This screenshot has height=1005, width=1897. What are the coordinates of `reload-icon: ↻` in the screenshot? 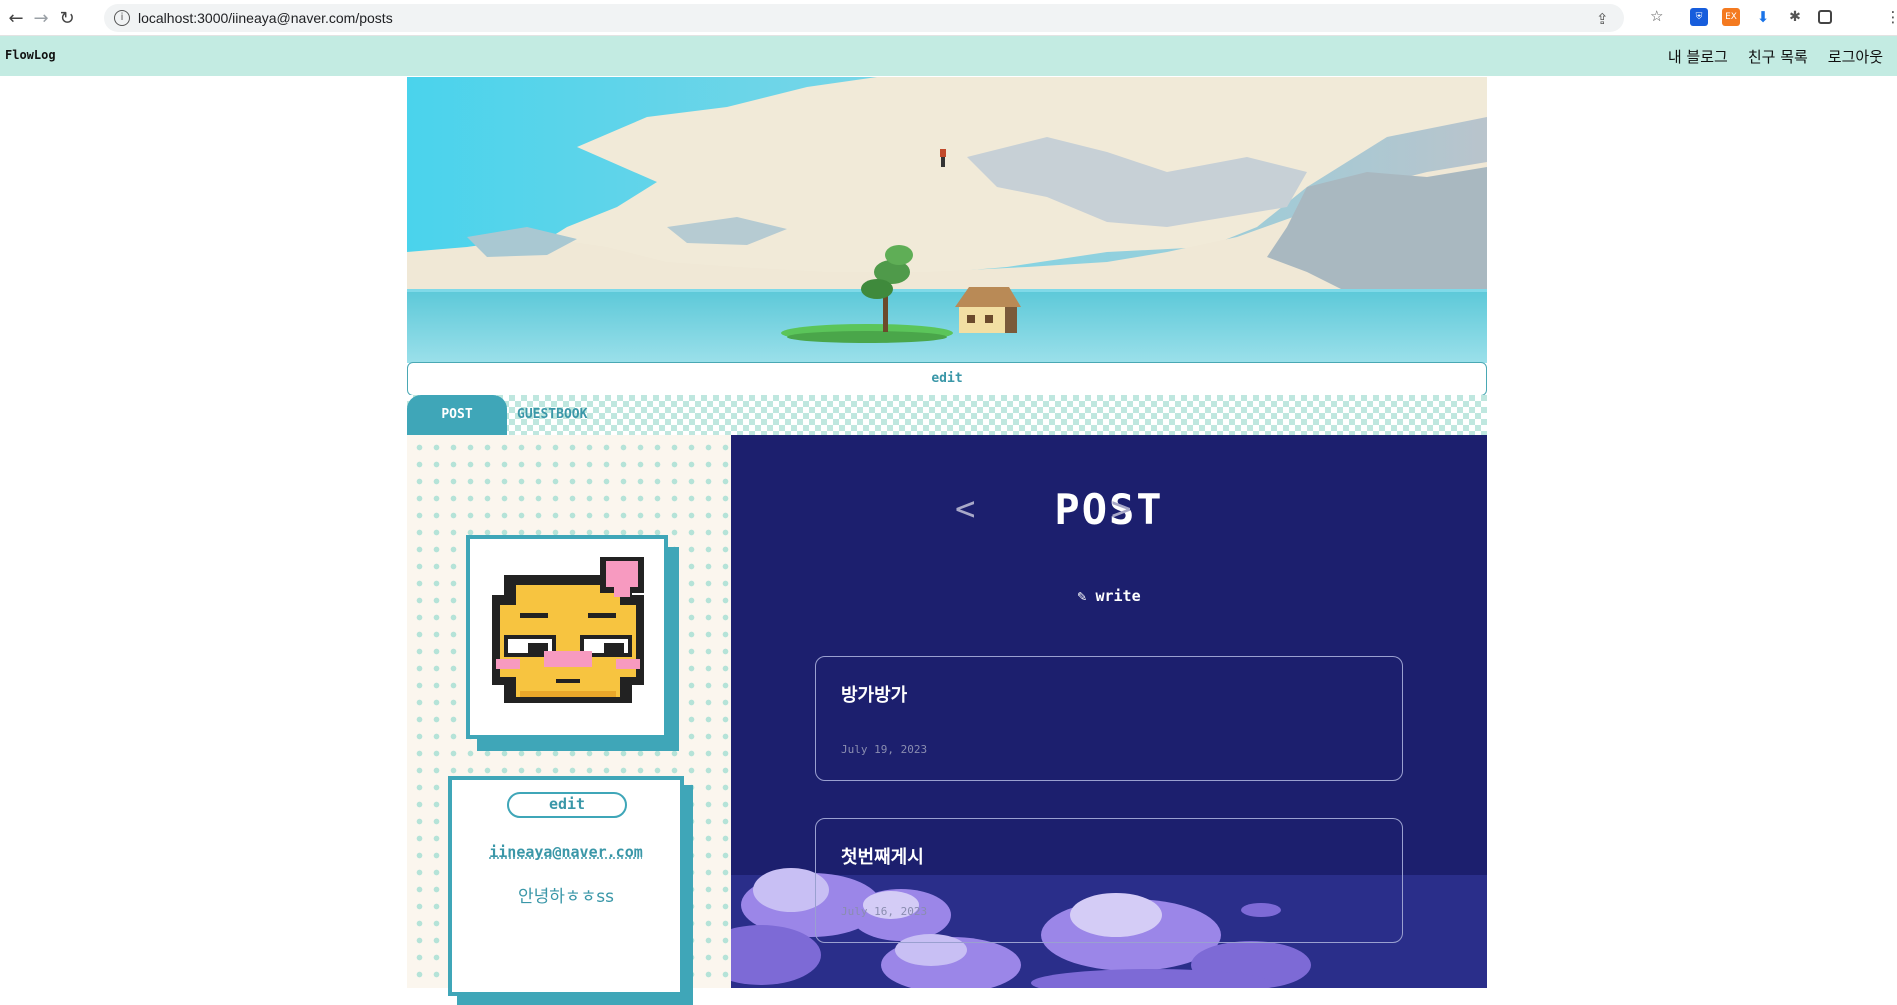 It's located at (67, 18).